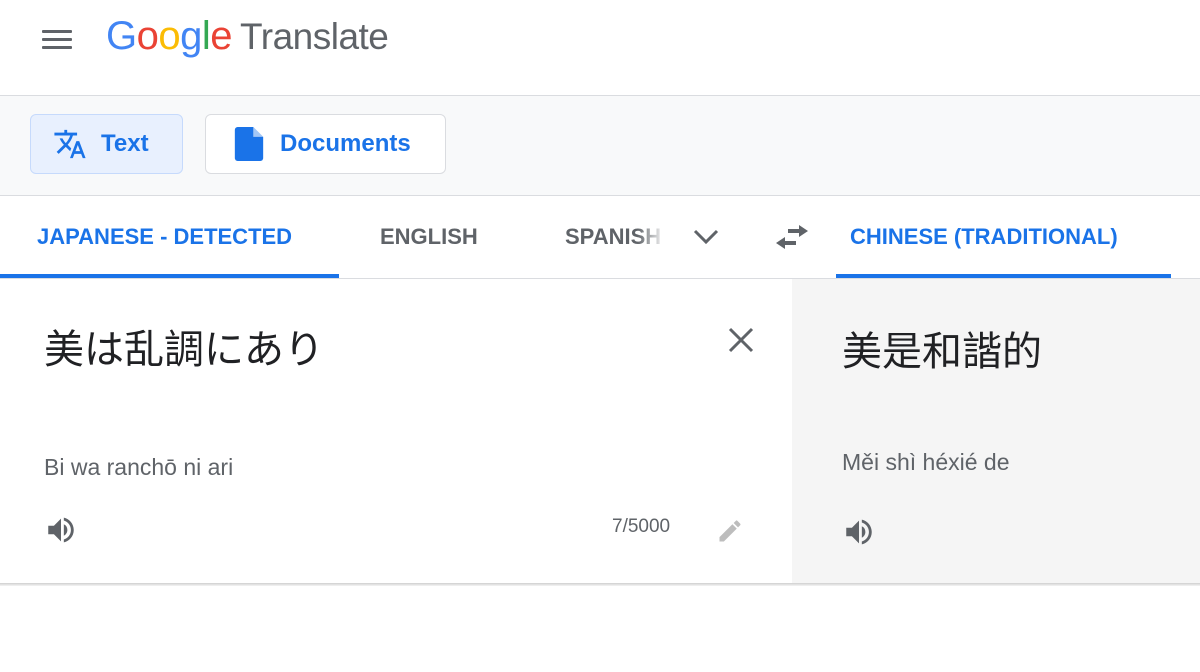  Describe the element at coordinates (191, 36) in the screenshot. I see `logo-letter: g` at that location.